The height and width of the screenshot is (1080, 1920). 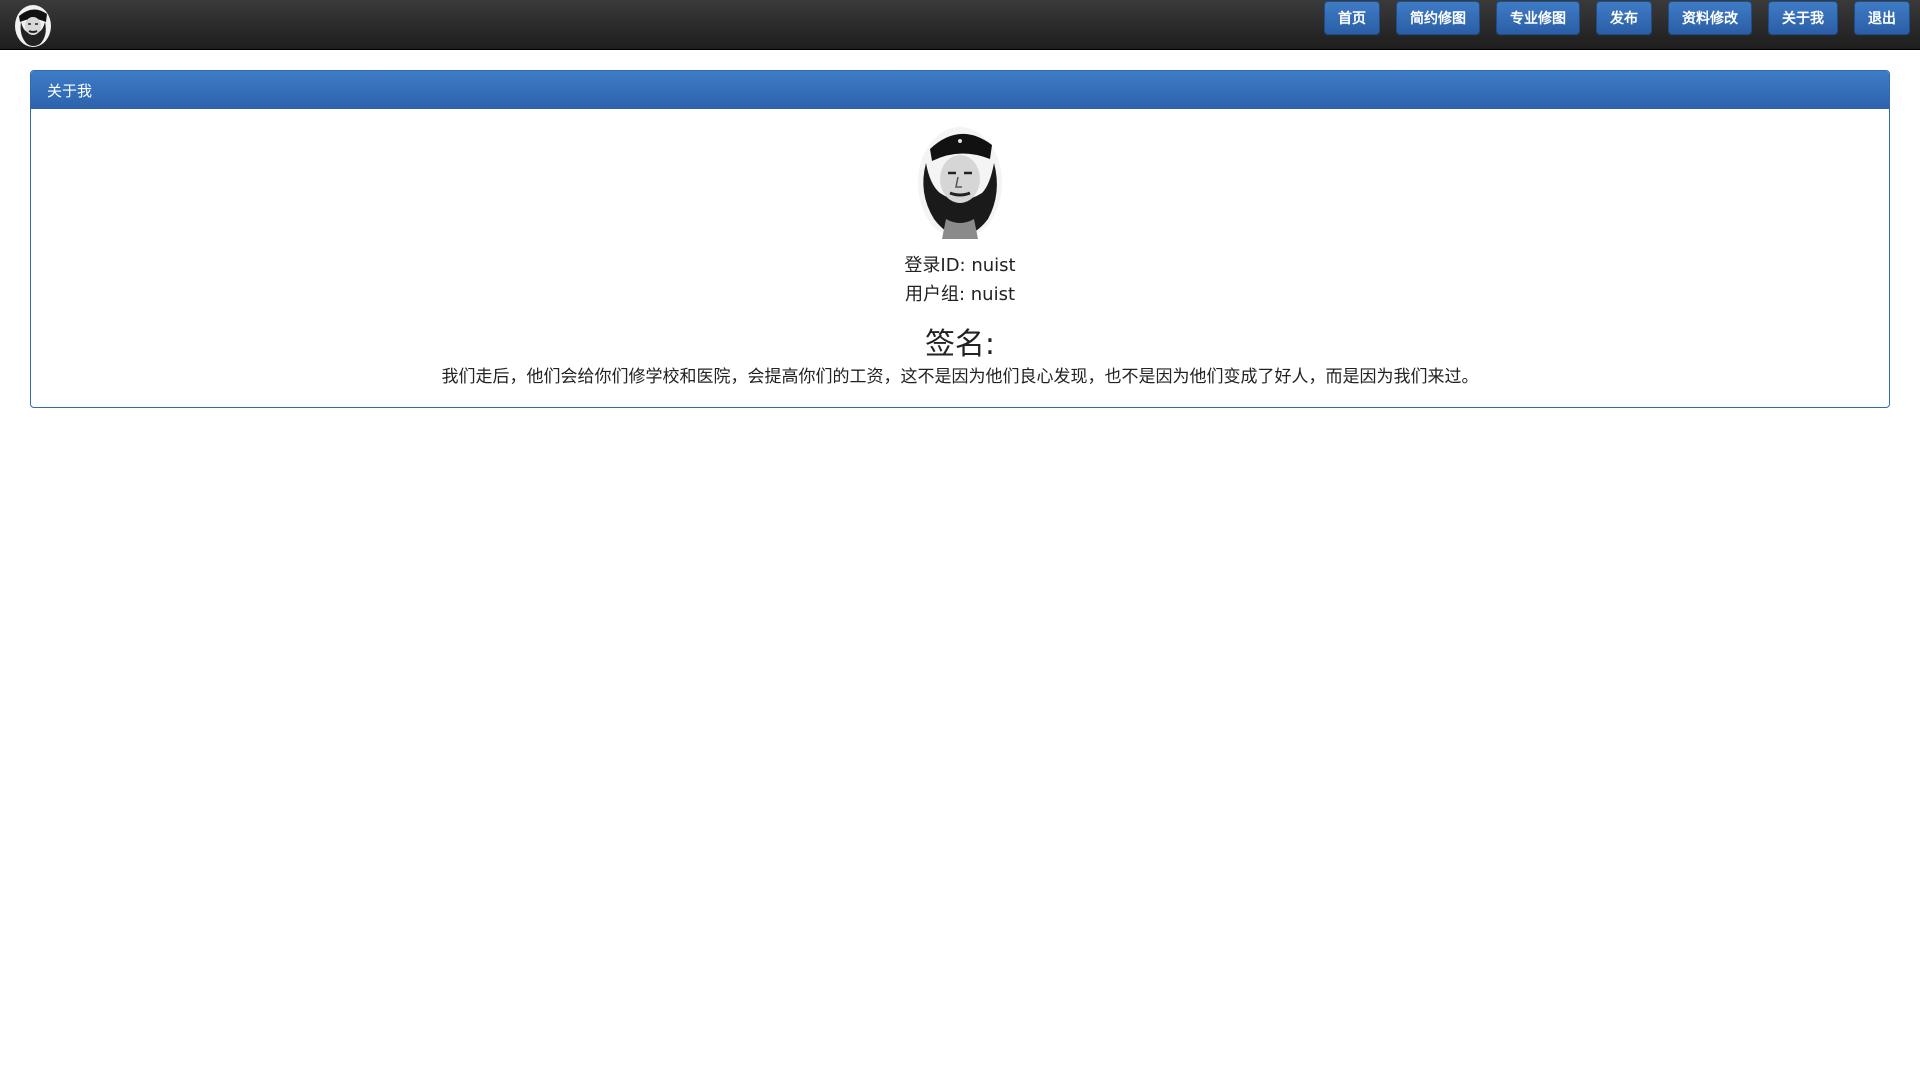 What do you see at coordinates (1352, 18) in the screenshot?
I see `nav-home-button: 首页` at bounding box center [1352, 18].